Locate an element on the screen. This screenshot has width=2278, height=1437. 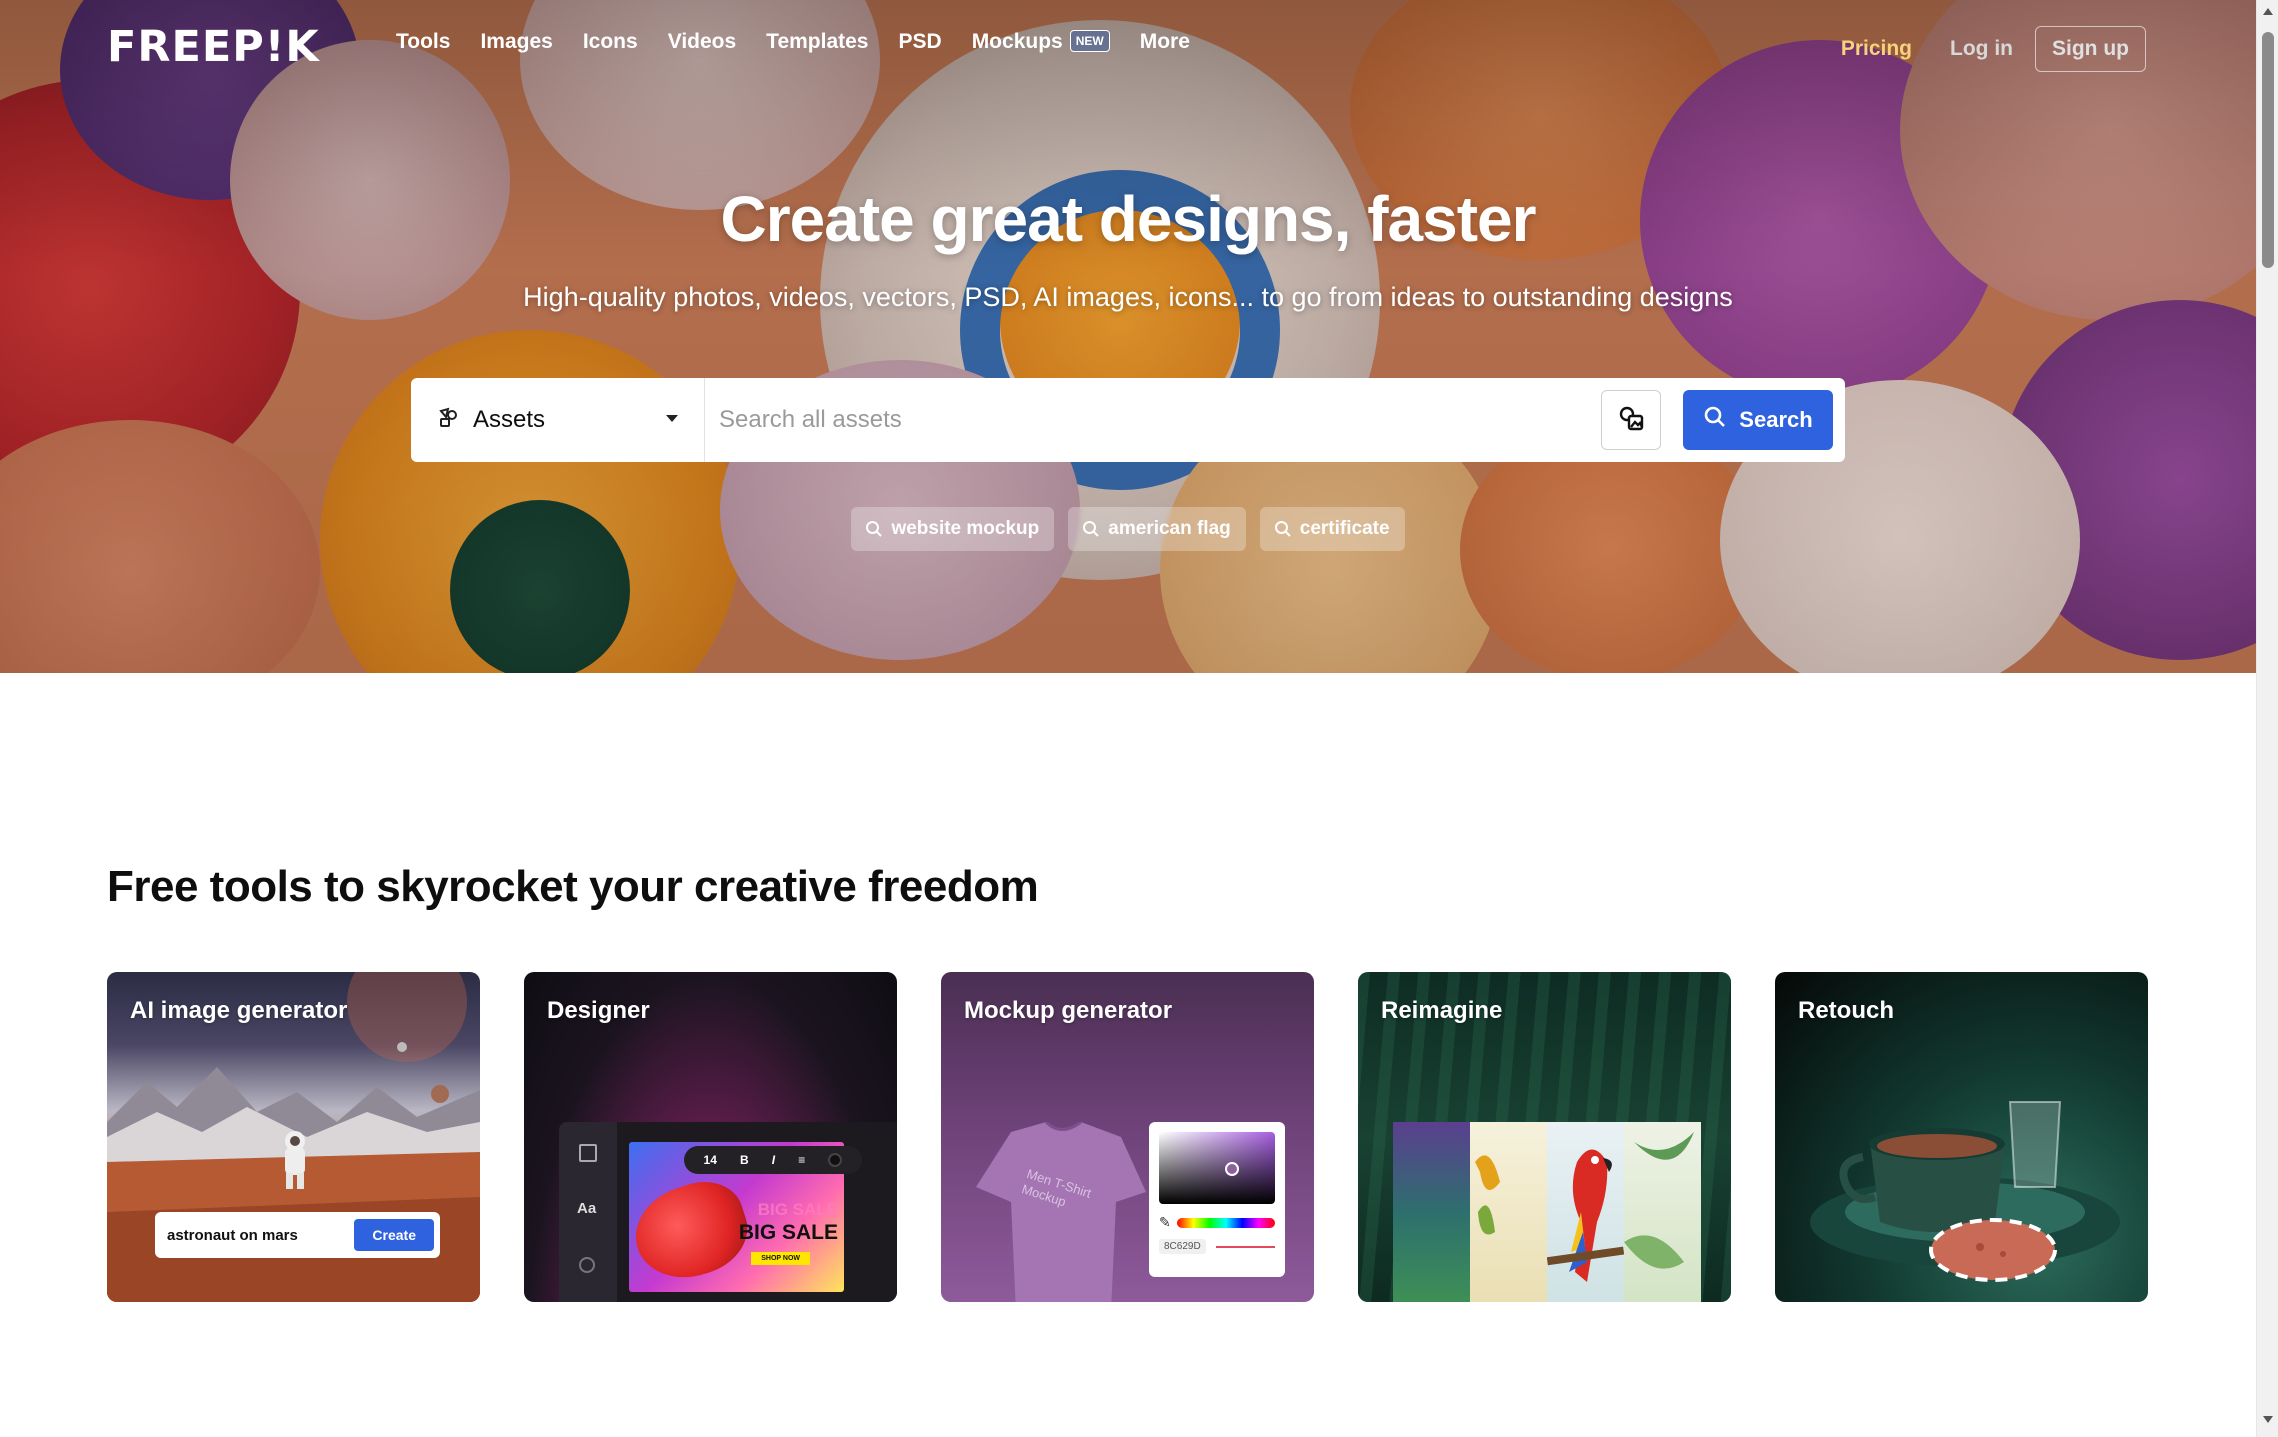
nav-icons: Icons is located at coordinates (610, 42).